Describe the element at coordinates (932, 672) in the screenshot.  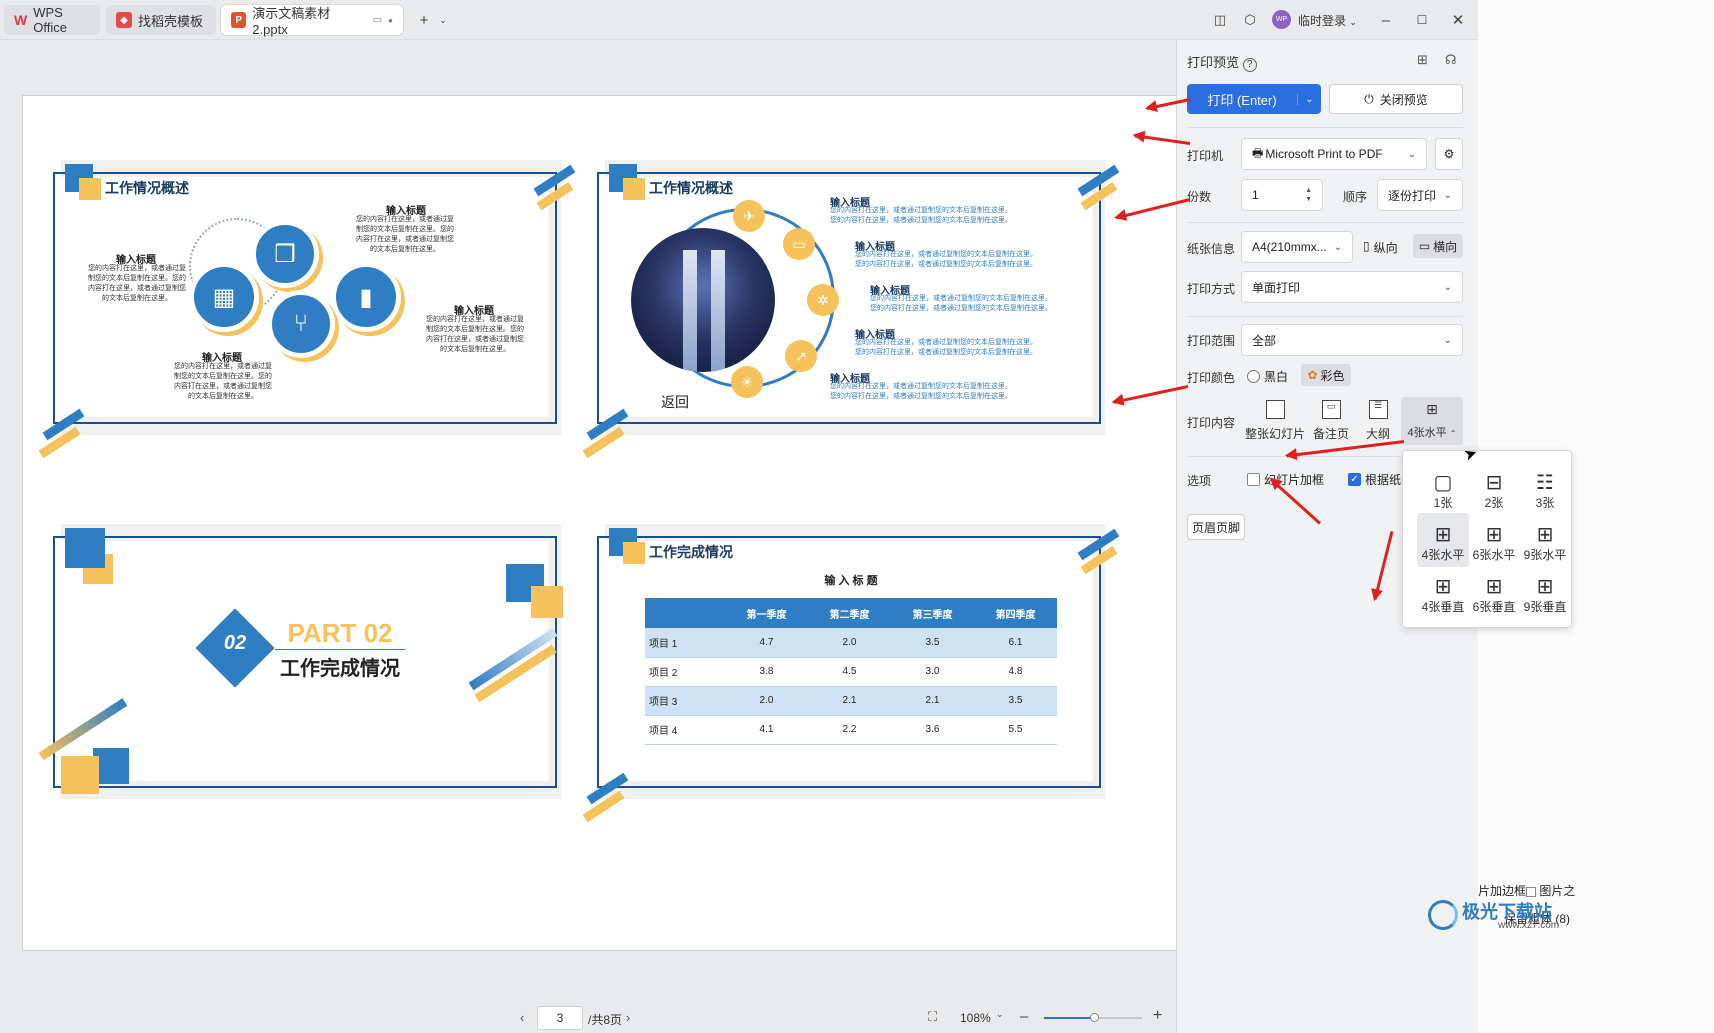
I see `table-cell: 3.0` at that location.